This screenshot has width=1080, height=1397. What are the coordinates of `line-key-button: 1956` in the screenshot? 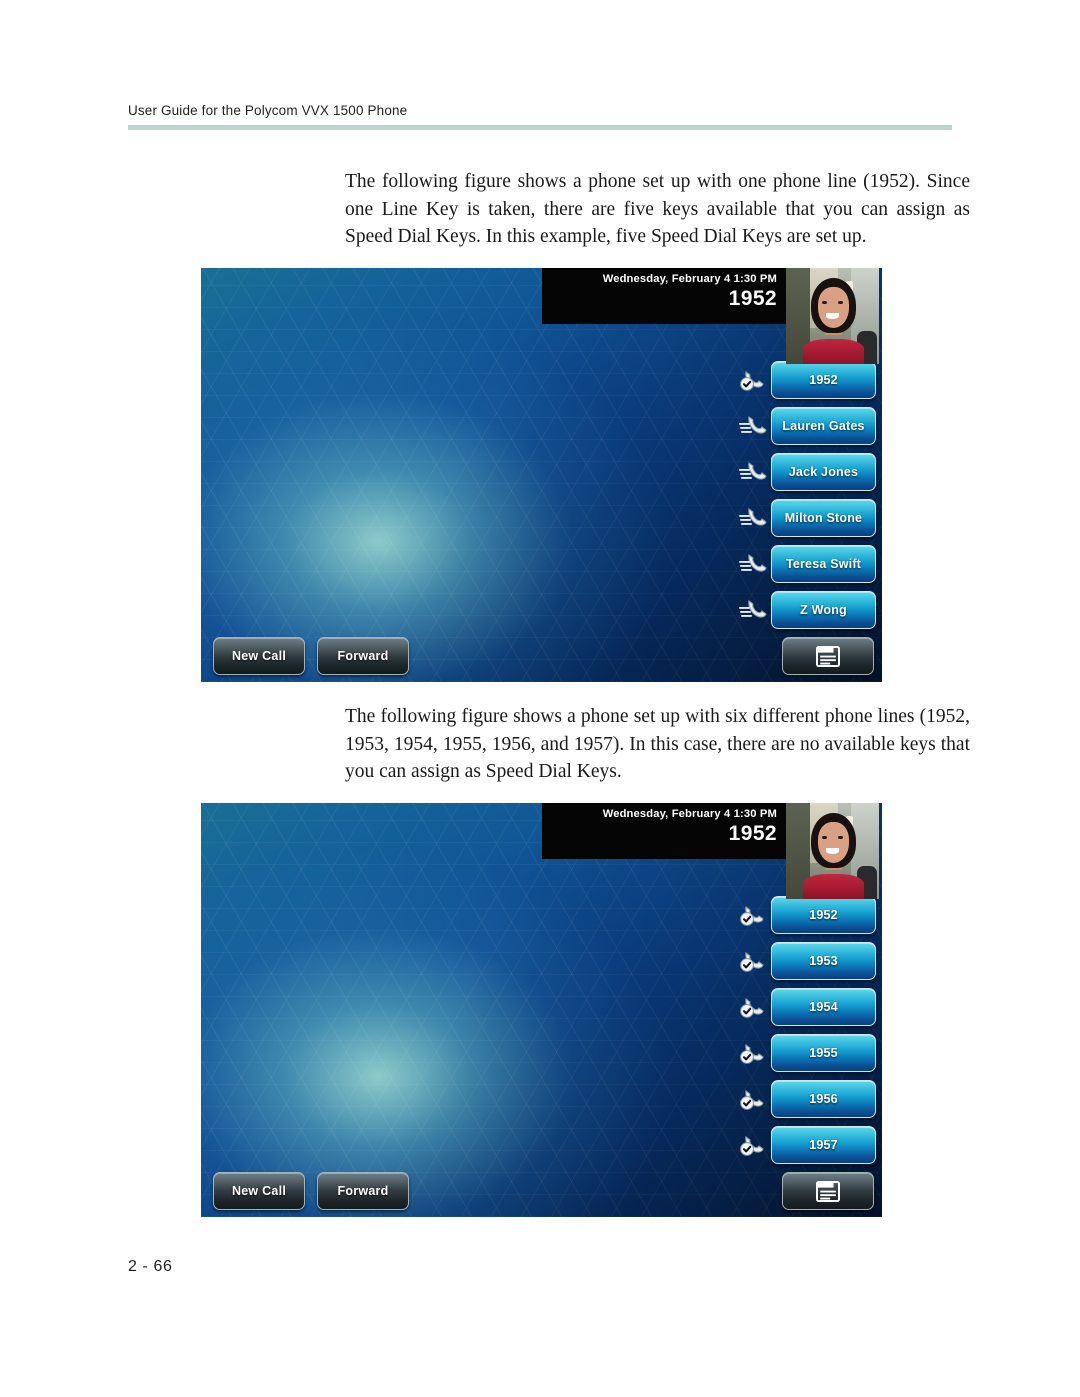 It's located at (823, 1099).